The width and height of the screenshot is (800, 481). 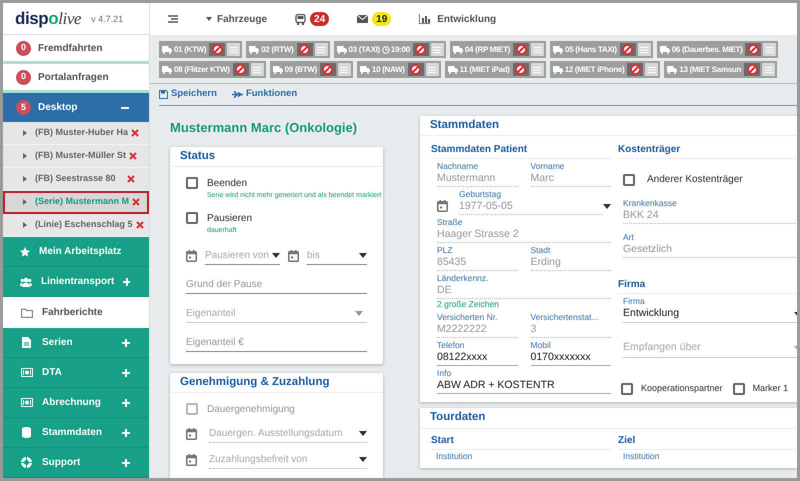 What do you see at coordinates (52, 373) in the screenshot?
I see `sidebar-label: DTA` at bounding box center [52, 373].